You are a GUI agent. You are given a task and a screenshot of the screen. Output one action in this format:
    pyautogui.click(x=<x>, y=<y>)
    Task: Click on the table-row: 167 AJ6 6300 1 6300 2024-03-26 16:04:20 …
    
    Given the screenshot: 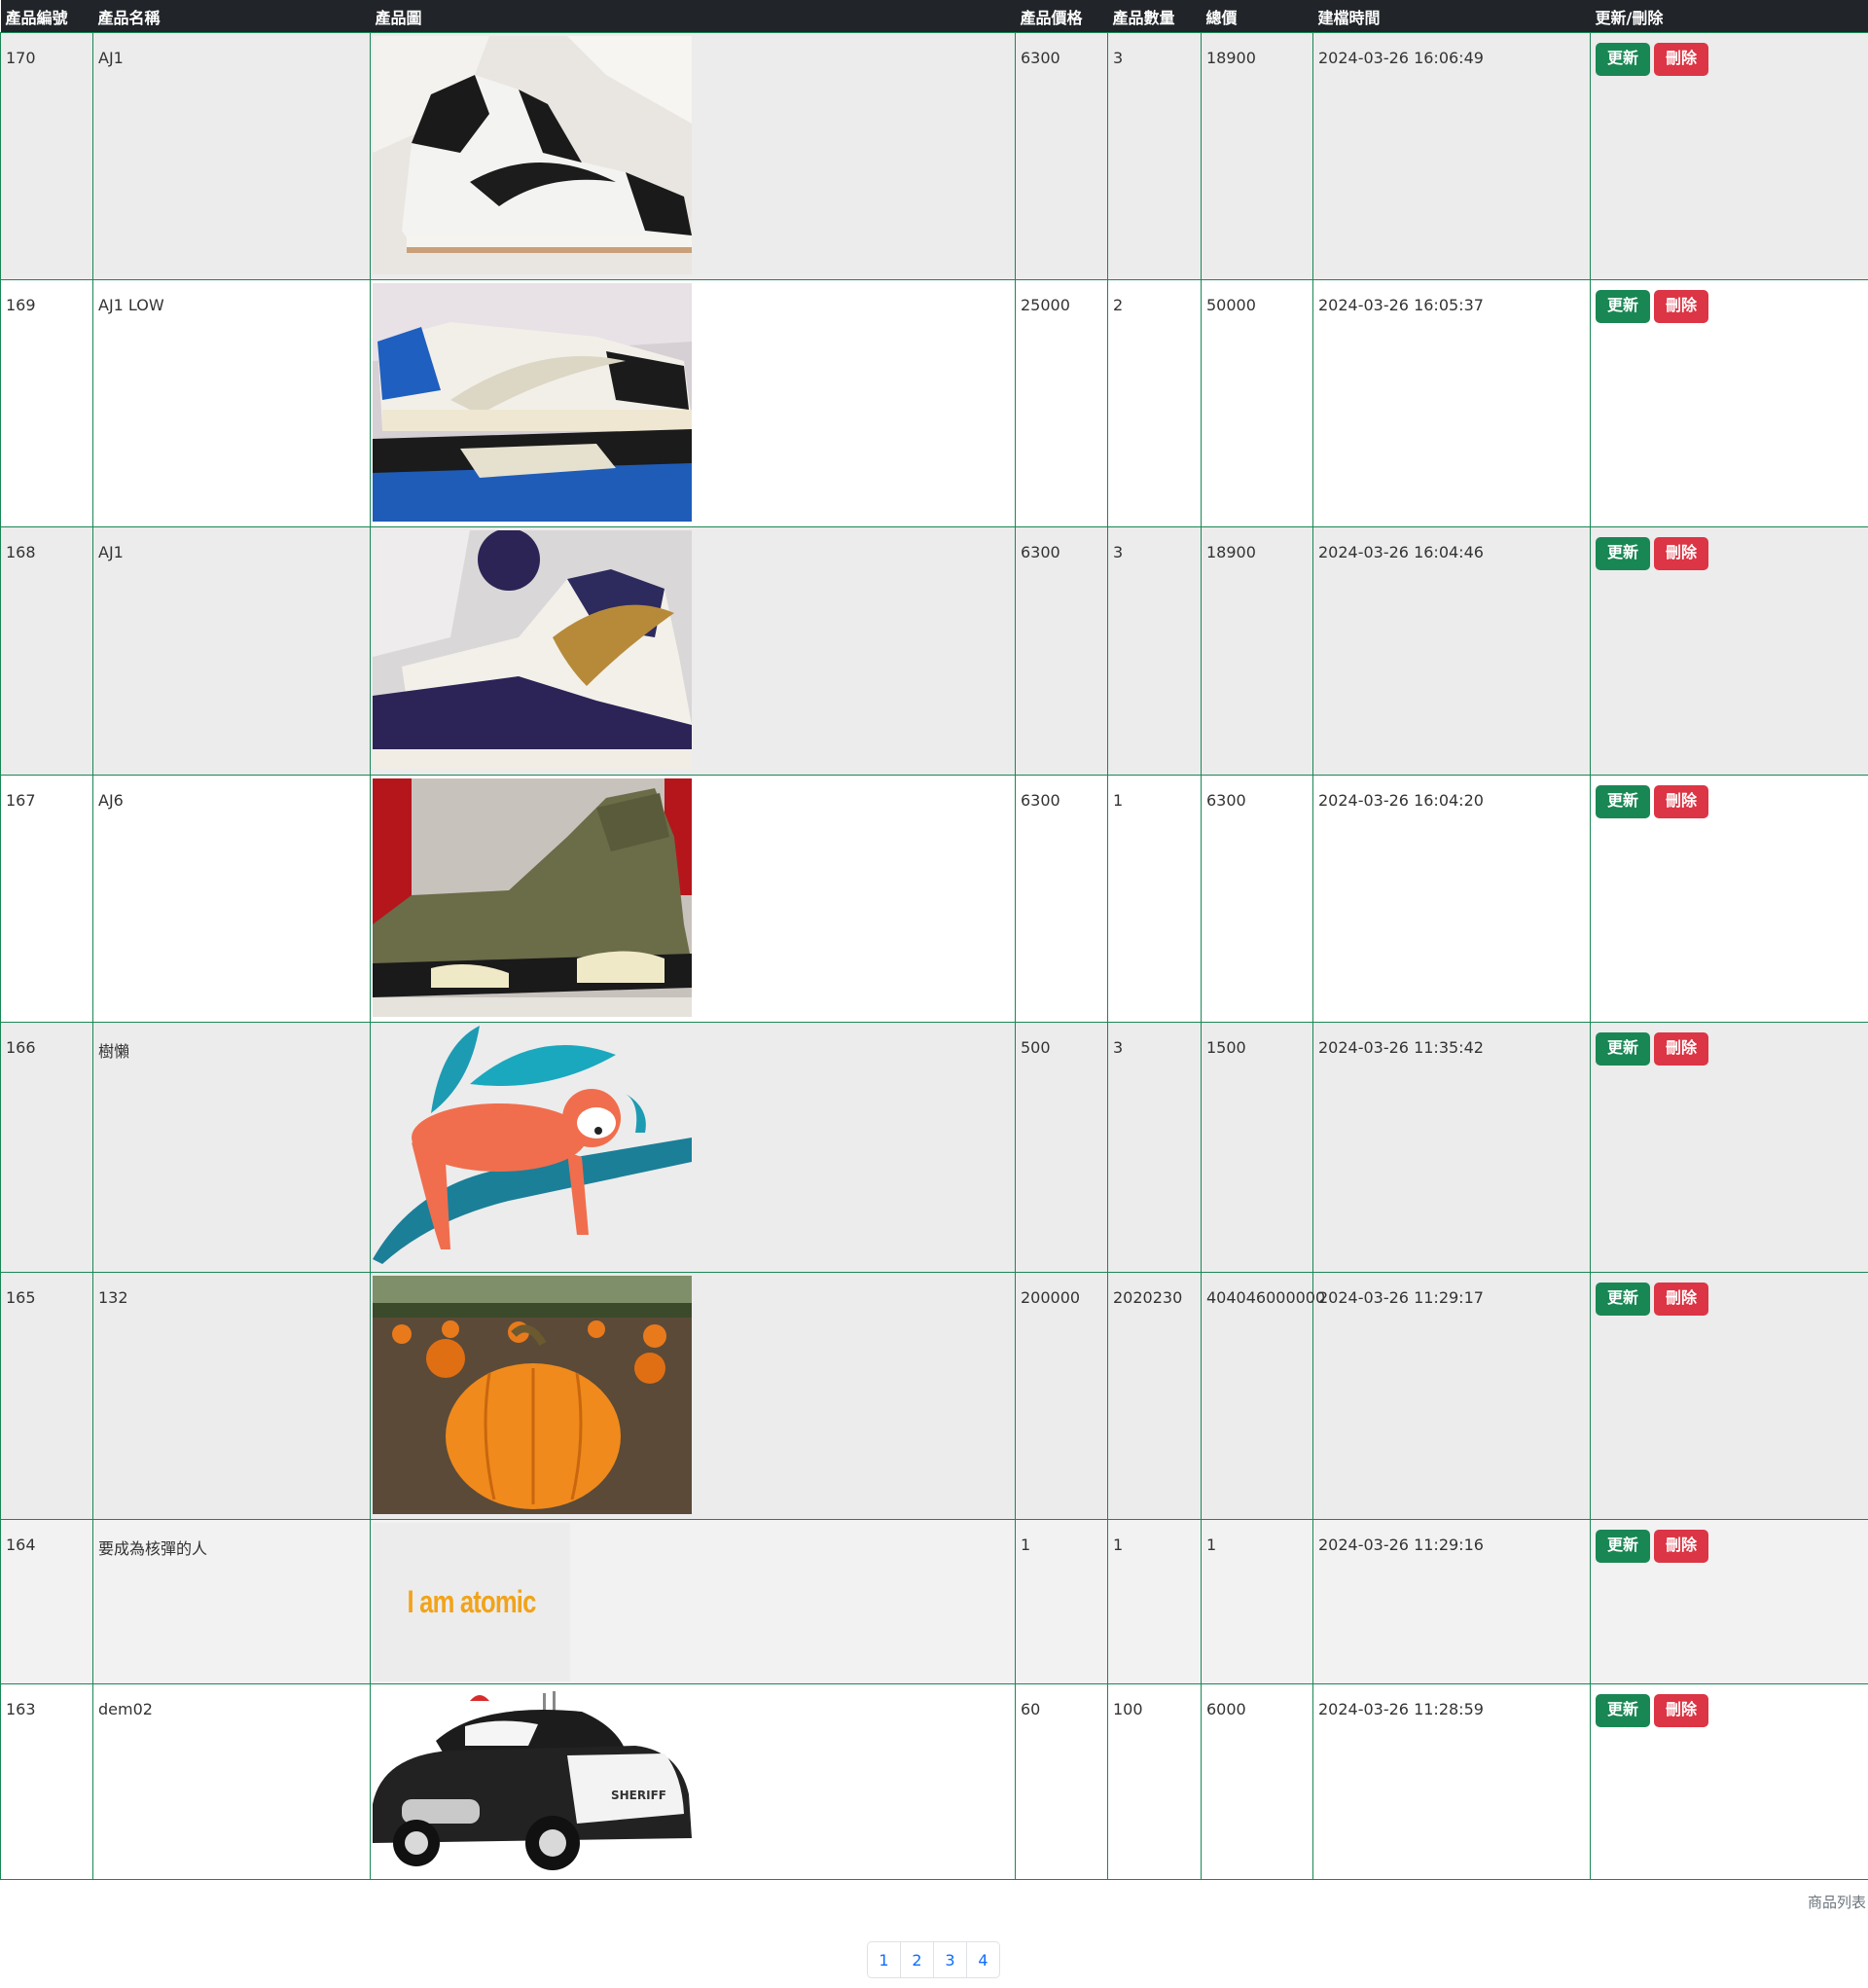 What is the action you would take?
    pyautogui.click(x=934, y=899)
    